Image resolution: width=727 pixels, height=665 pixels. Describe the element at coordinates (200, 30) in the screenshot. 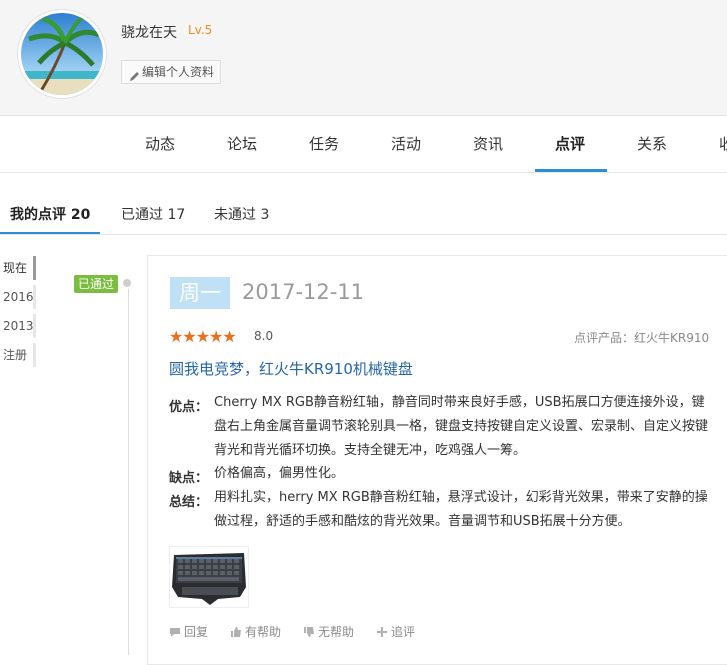

I see `level-badge: Lv.5` at that location.